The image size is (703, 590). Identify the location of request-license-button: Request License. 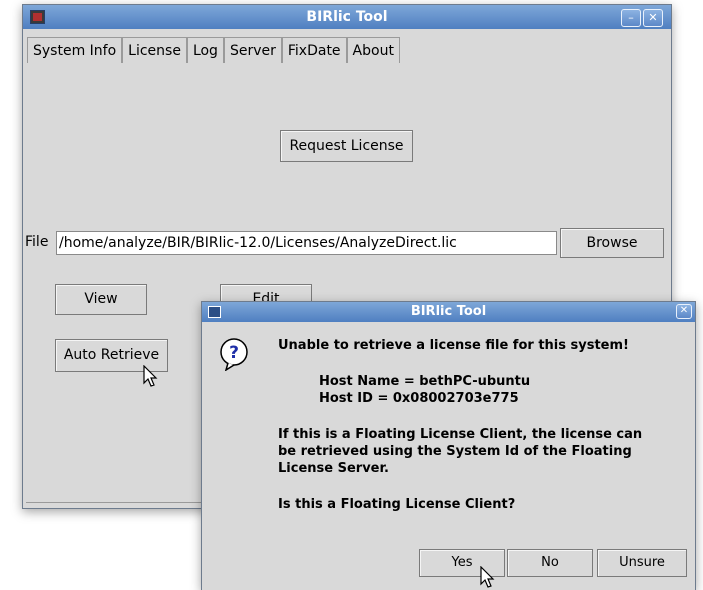
(346, 146).